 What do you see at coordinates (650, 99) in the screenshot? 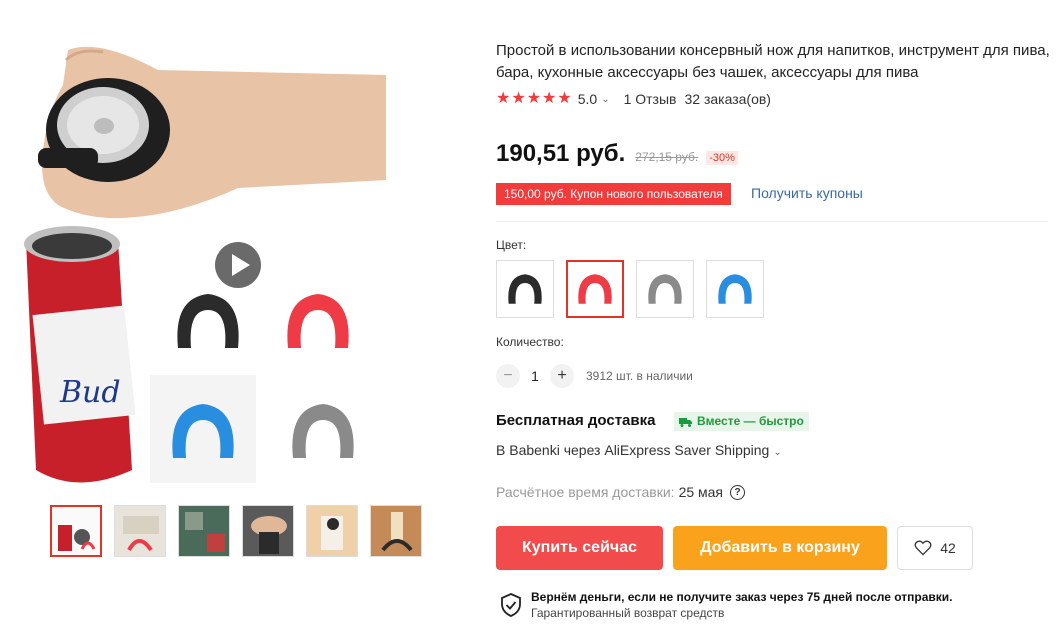
I see `reviews-link: 1 Отзыв` at bounding box center [650, 99].